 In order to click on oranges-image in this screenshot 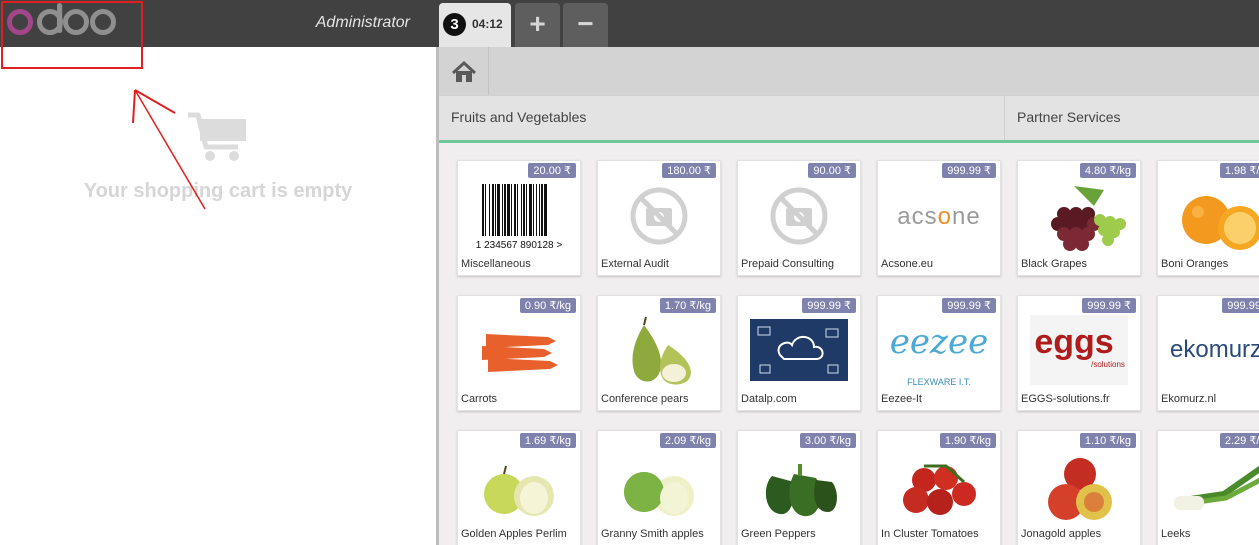, I will do `click(1220, 223)`.